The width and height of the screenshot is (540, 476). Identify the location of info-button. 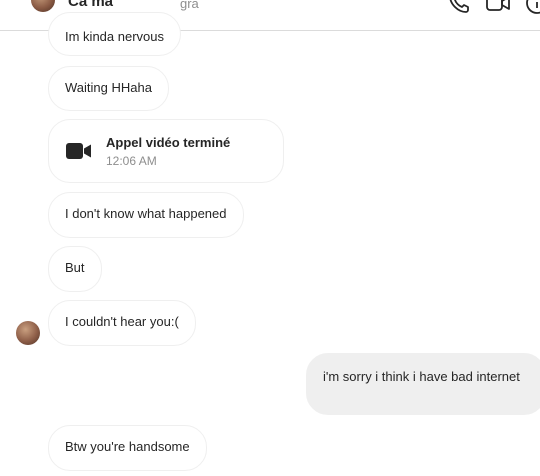
(532, 10).